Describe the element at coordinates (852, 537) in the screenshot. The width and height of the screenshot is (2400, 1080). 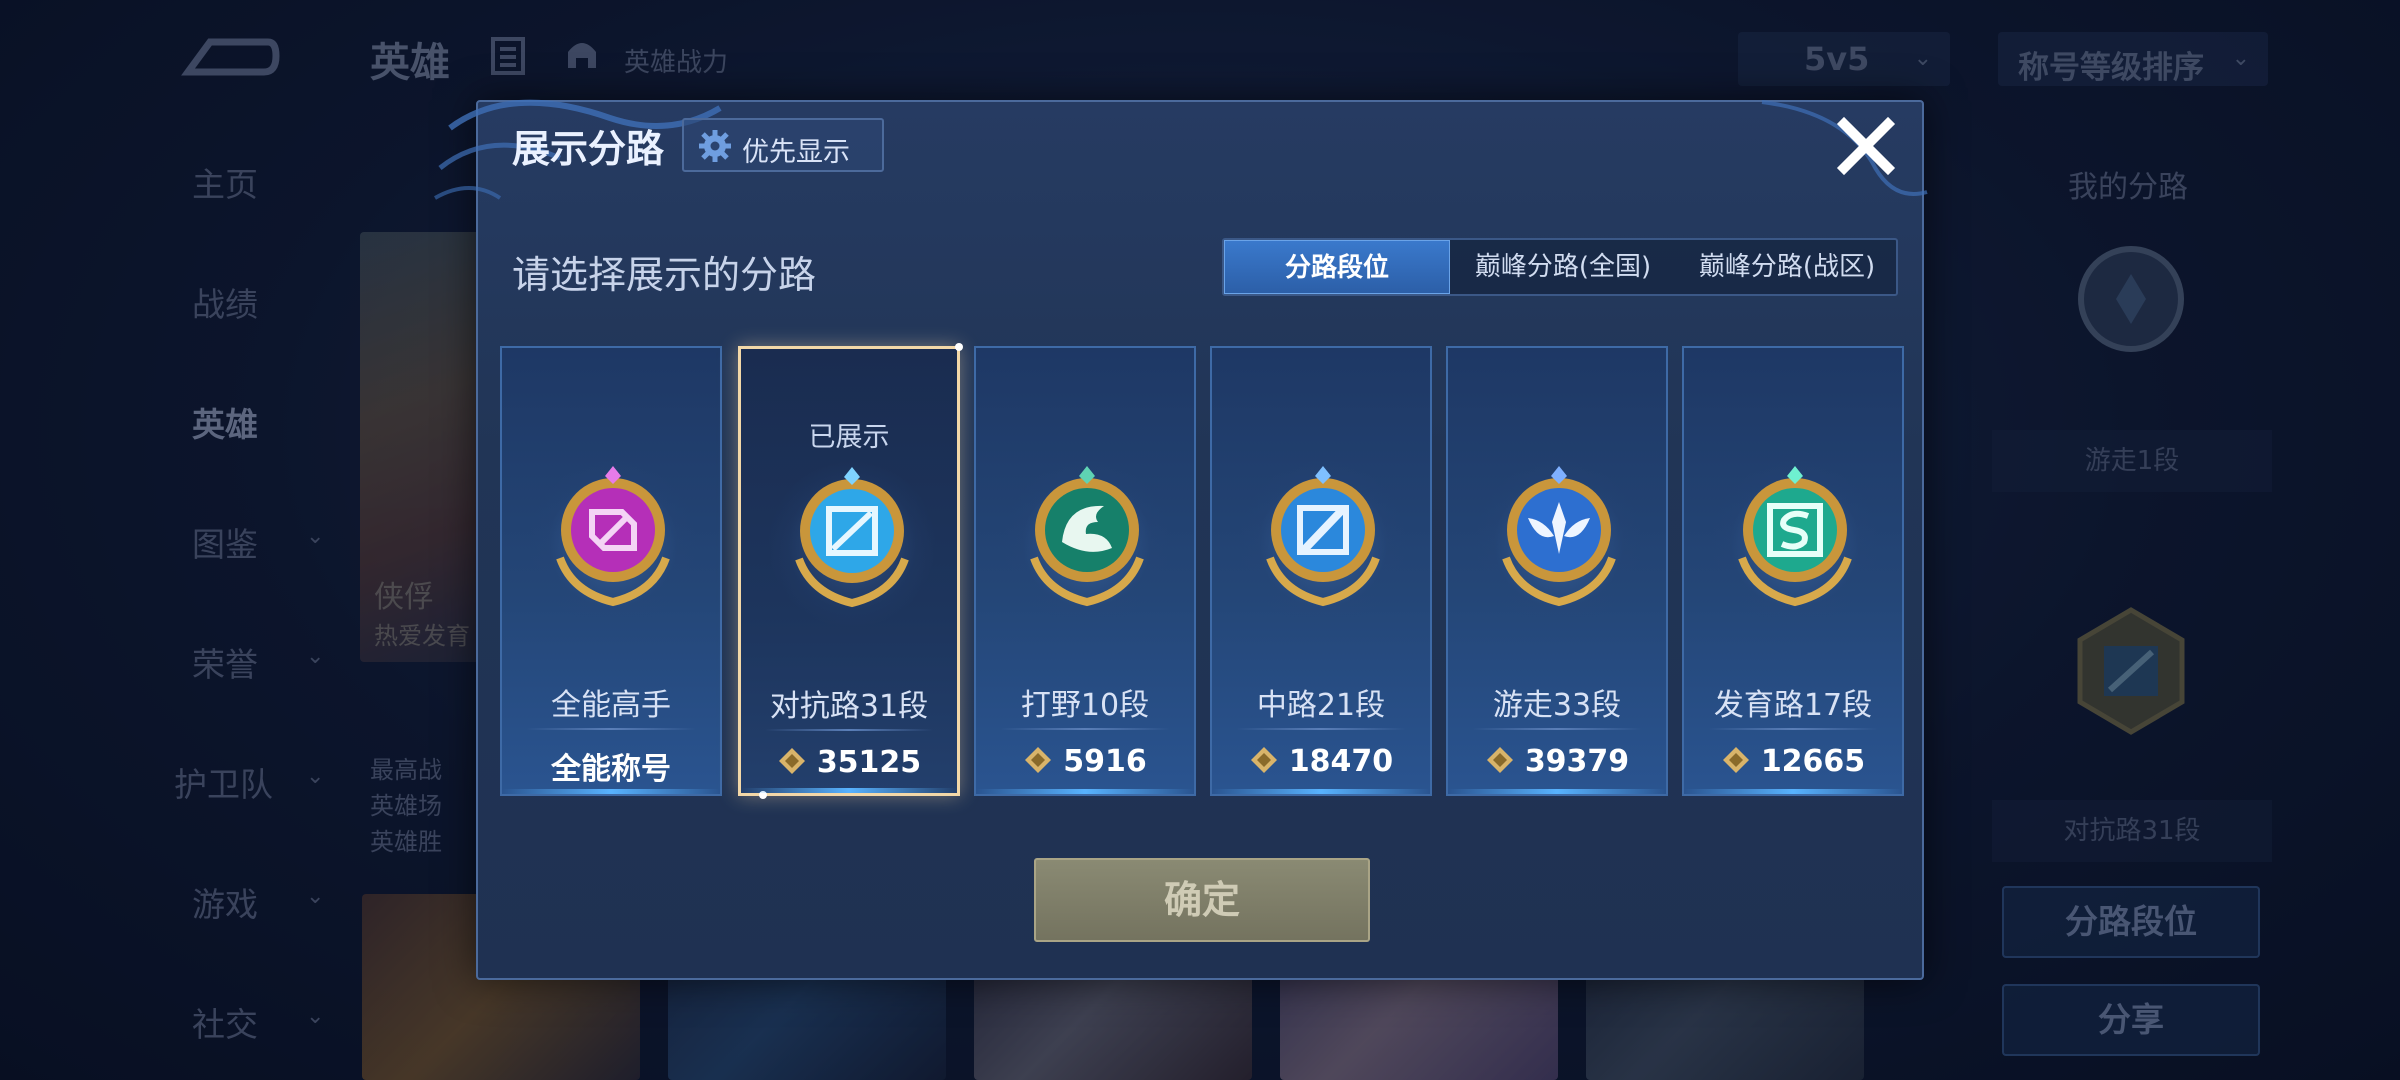
I see `clash-lane-emblem-icon` at that location.